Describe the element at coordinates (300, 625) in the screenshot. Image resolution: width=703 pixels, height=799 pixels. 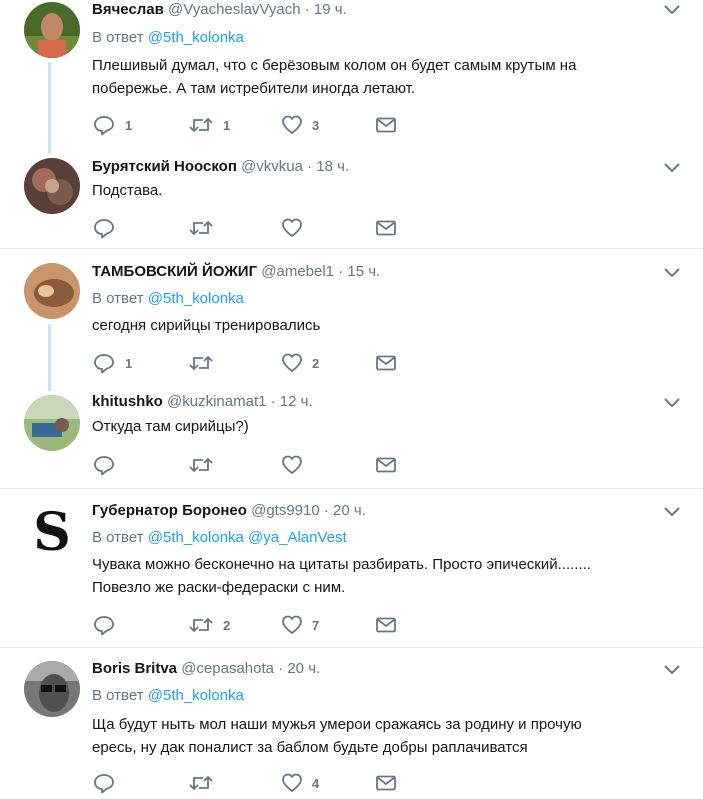
I see `like-button: 7` at that location.